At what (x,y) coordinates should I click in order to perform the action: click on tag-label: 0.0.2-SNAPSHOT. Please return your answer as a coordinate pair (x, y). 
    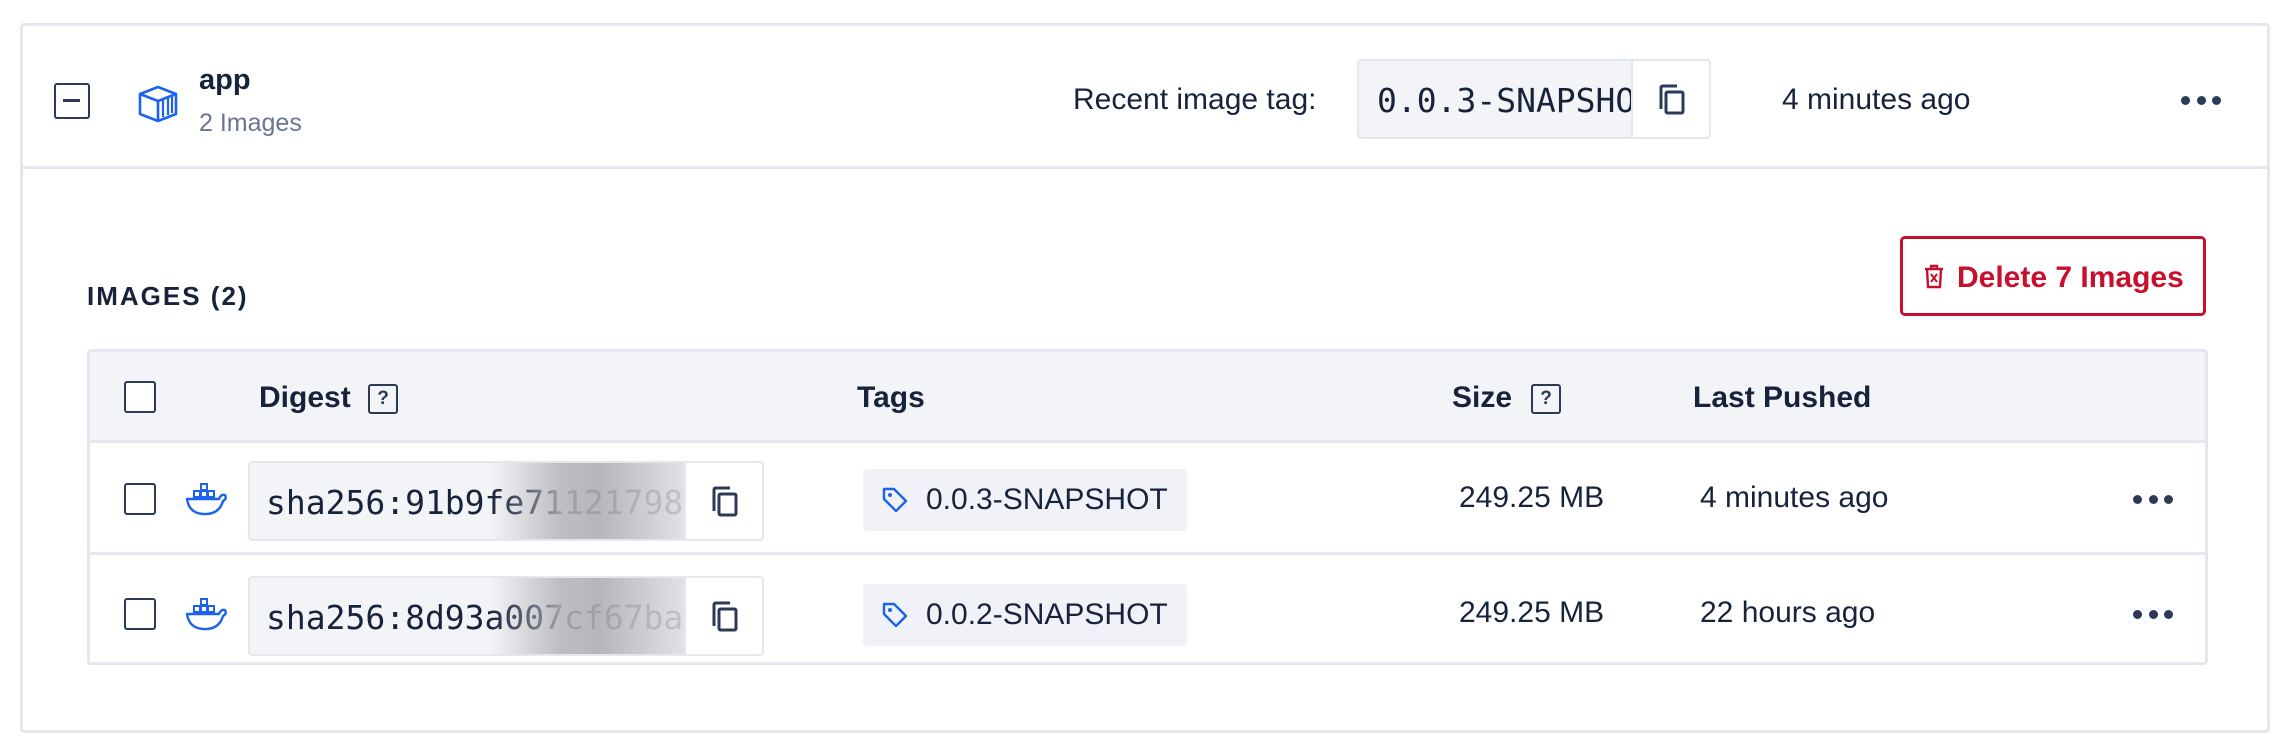
    Looking at the image, I should click on (1047, 614).